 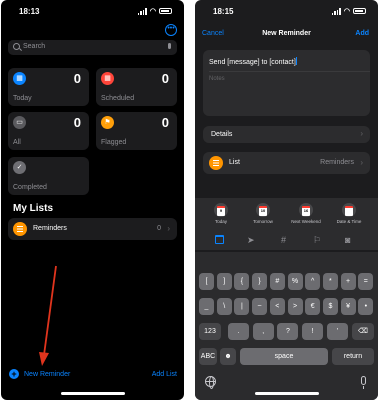 I want to click on annotation-arrow-head, so click(x=44, y=359).